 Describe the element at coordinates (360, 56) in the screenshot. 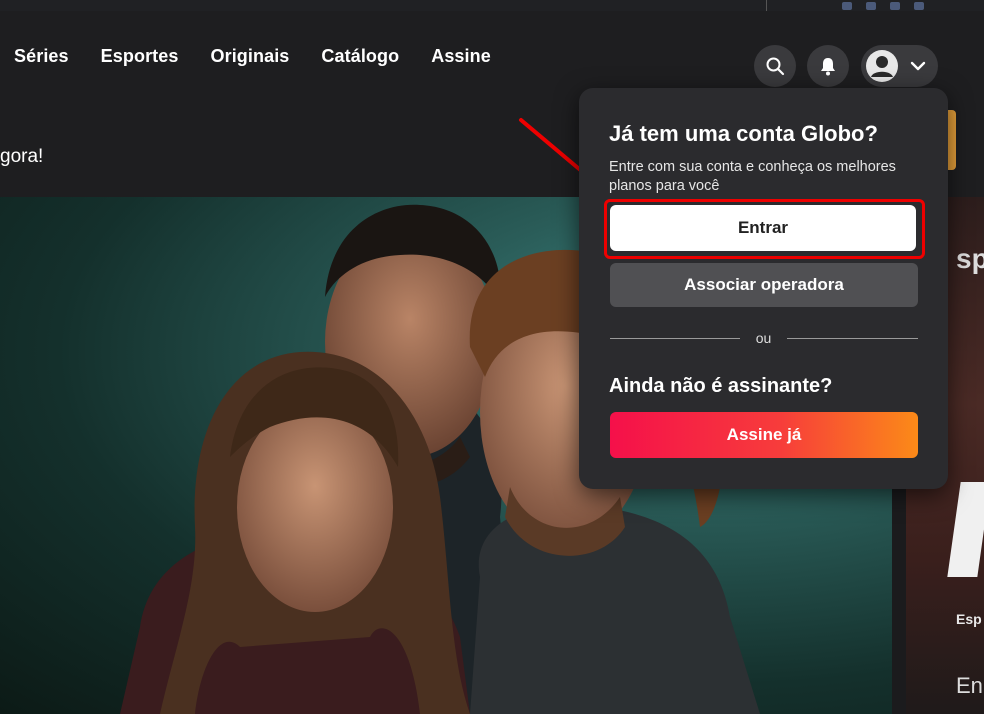

I see `nav-link-catalogo: Catálogo` at that location.